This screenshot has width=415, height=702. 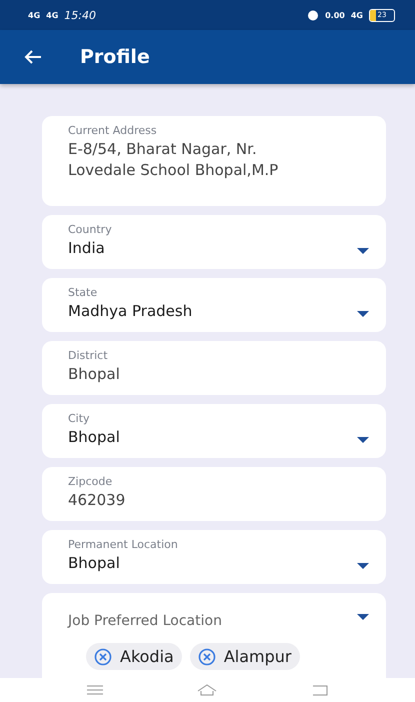 I want to click on data-speed: 0.00, so click(x=335, y=15).